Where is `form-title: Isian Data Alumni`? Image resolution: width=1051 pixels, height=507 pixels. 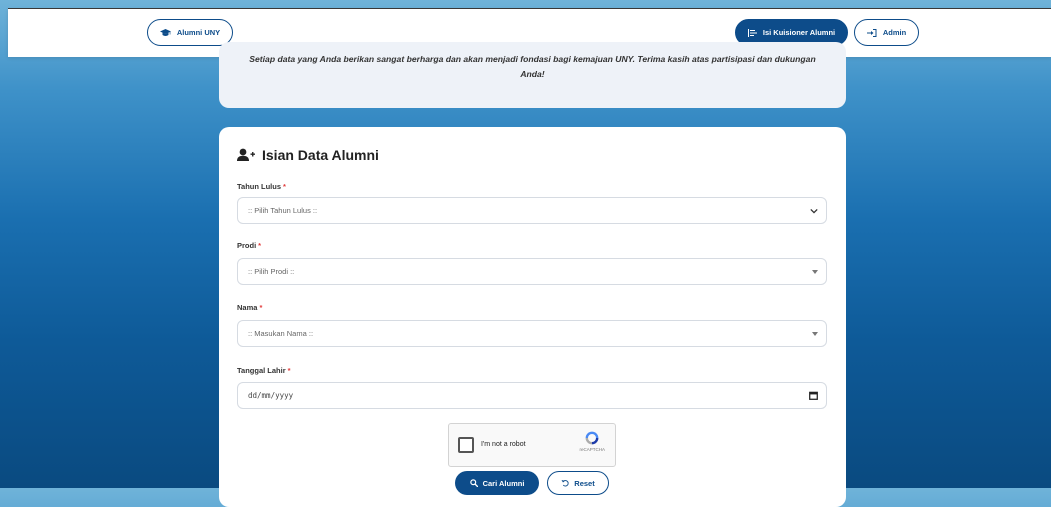 form-title: Isian Data Alumni is located at coordinates (308, 155).